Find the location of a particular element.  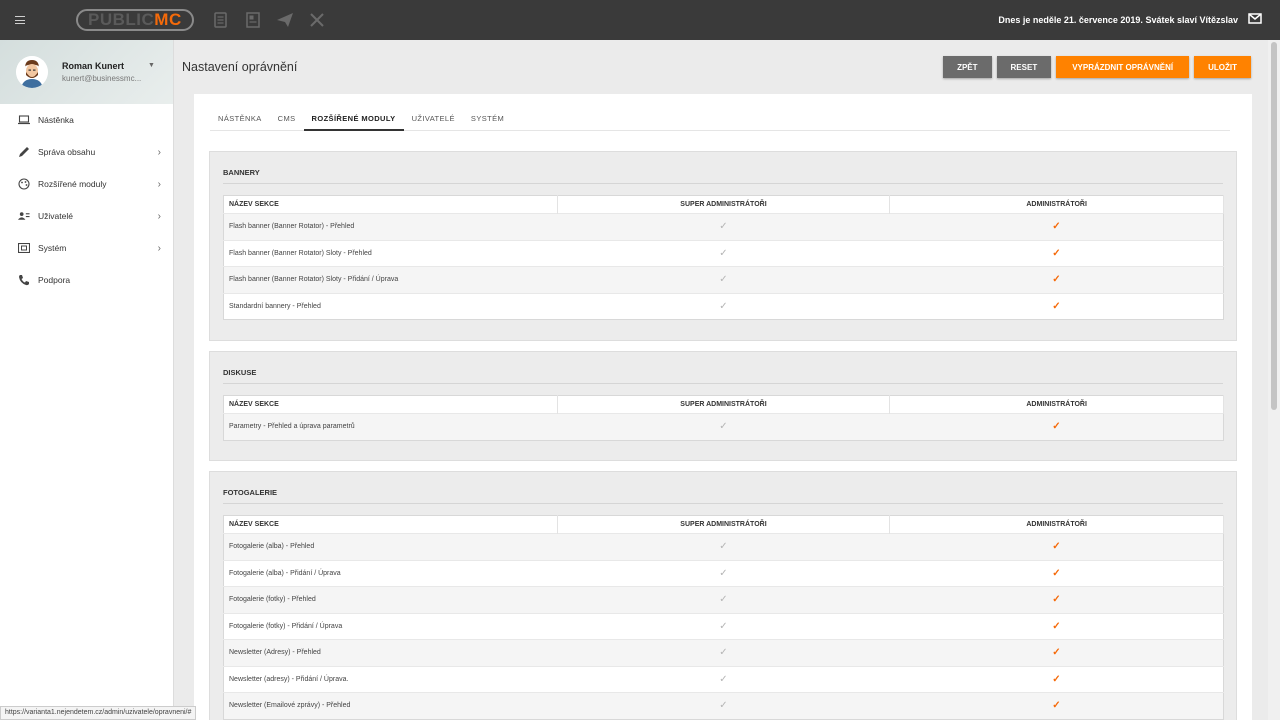

page-scrollbar is located at coordinates (1274, 380).